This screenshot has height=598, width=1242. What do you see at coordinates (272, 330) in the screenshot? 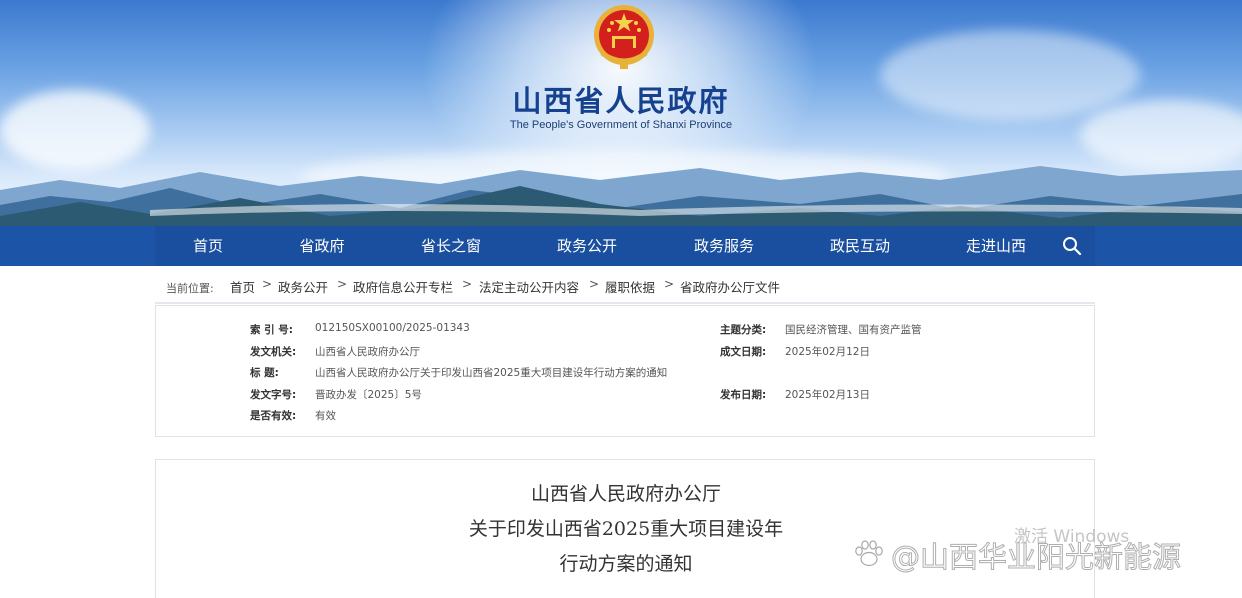
I see `index-label: 索 引 号:` at bounding box center [272, 330].